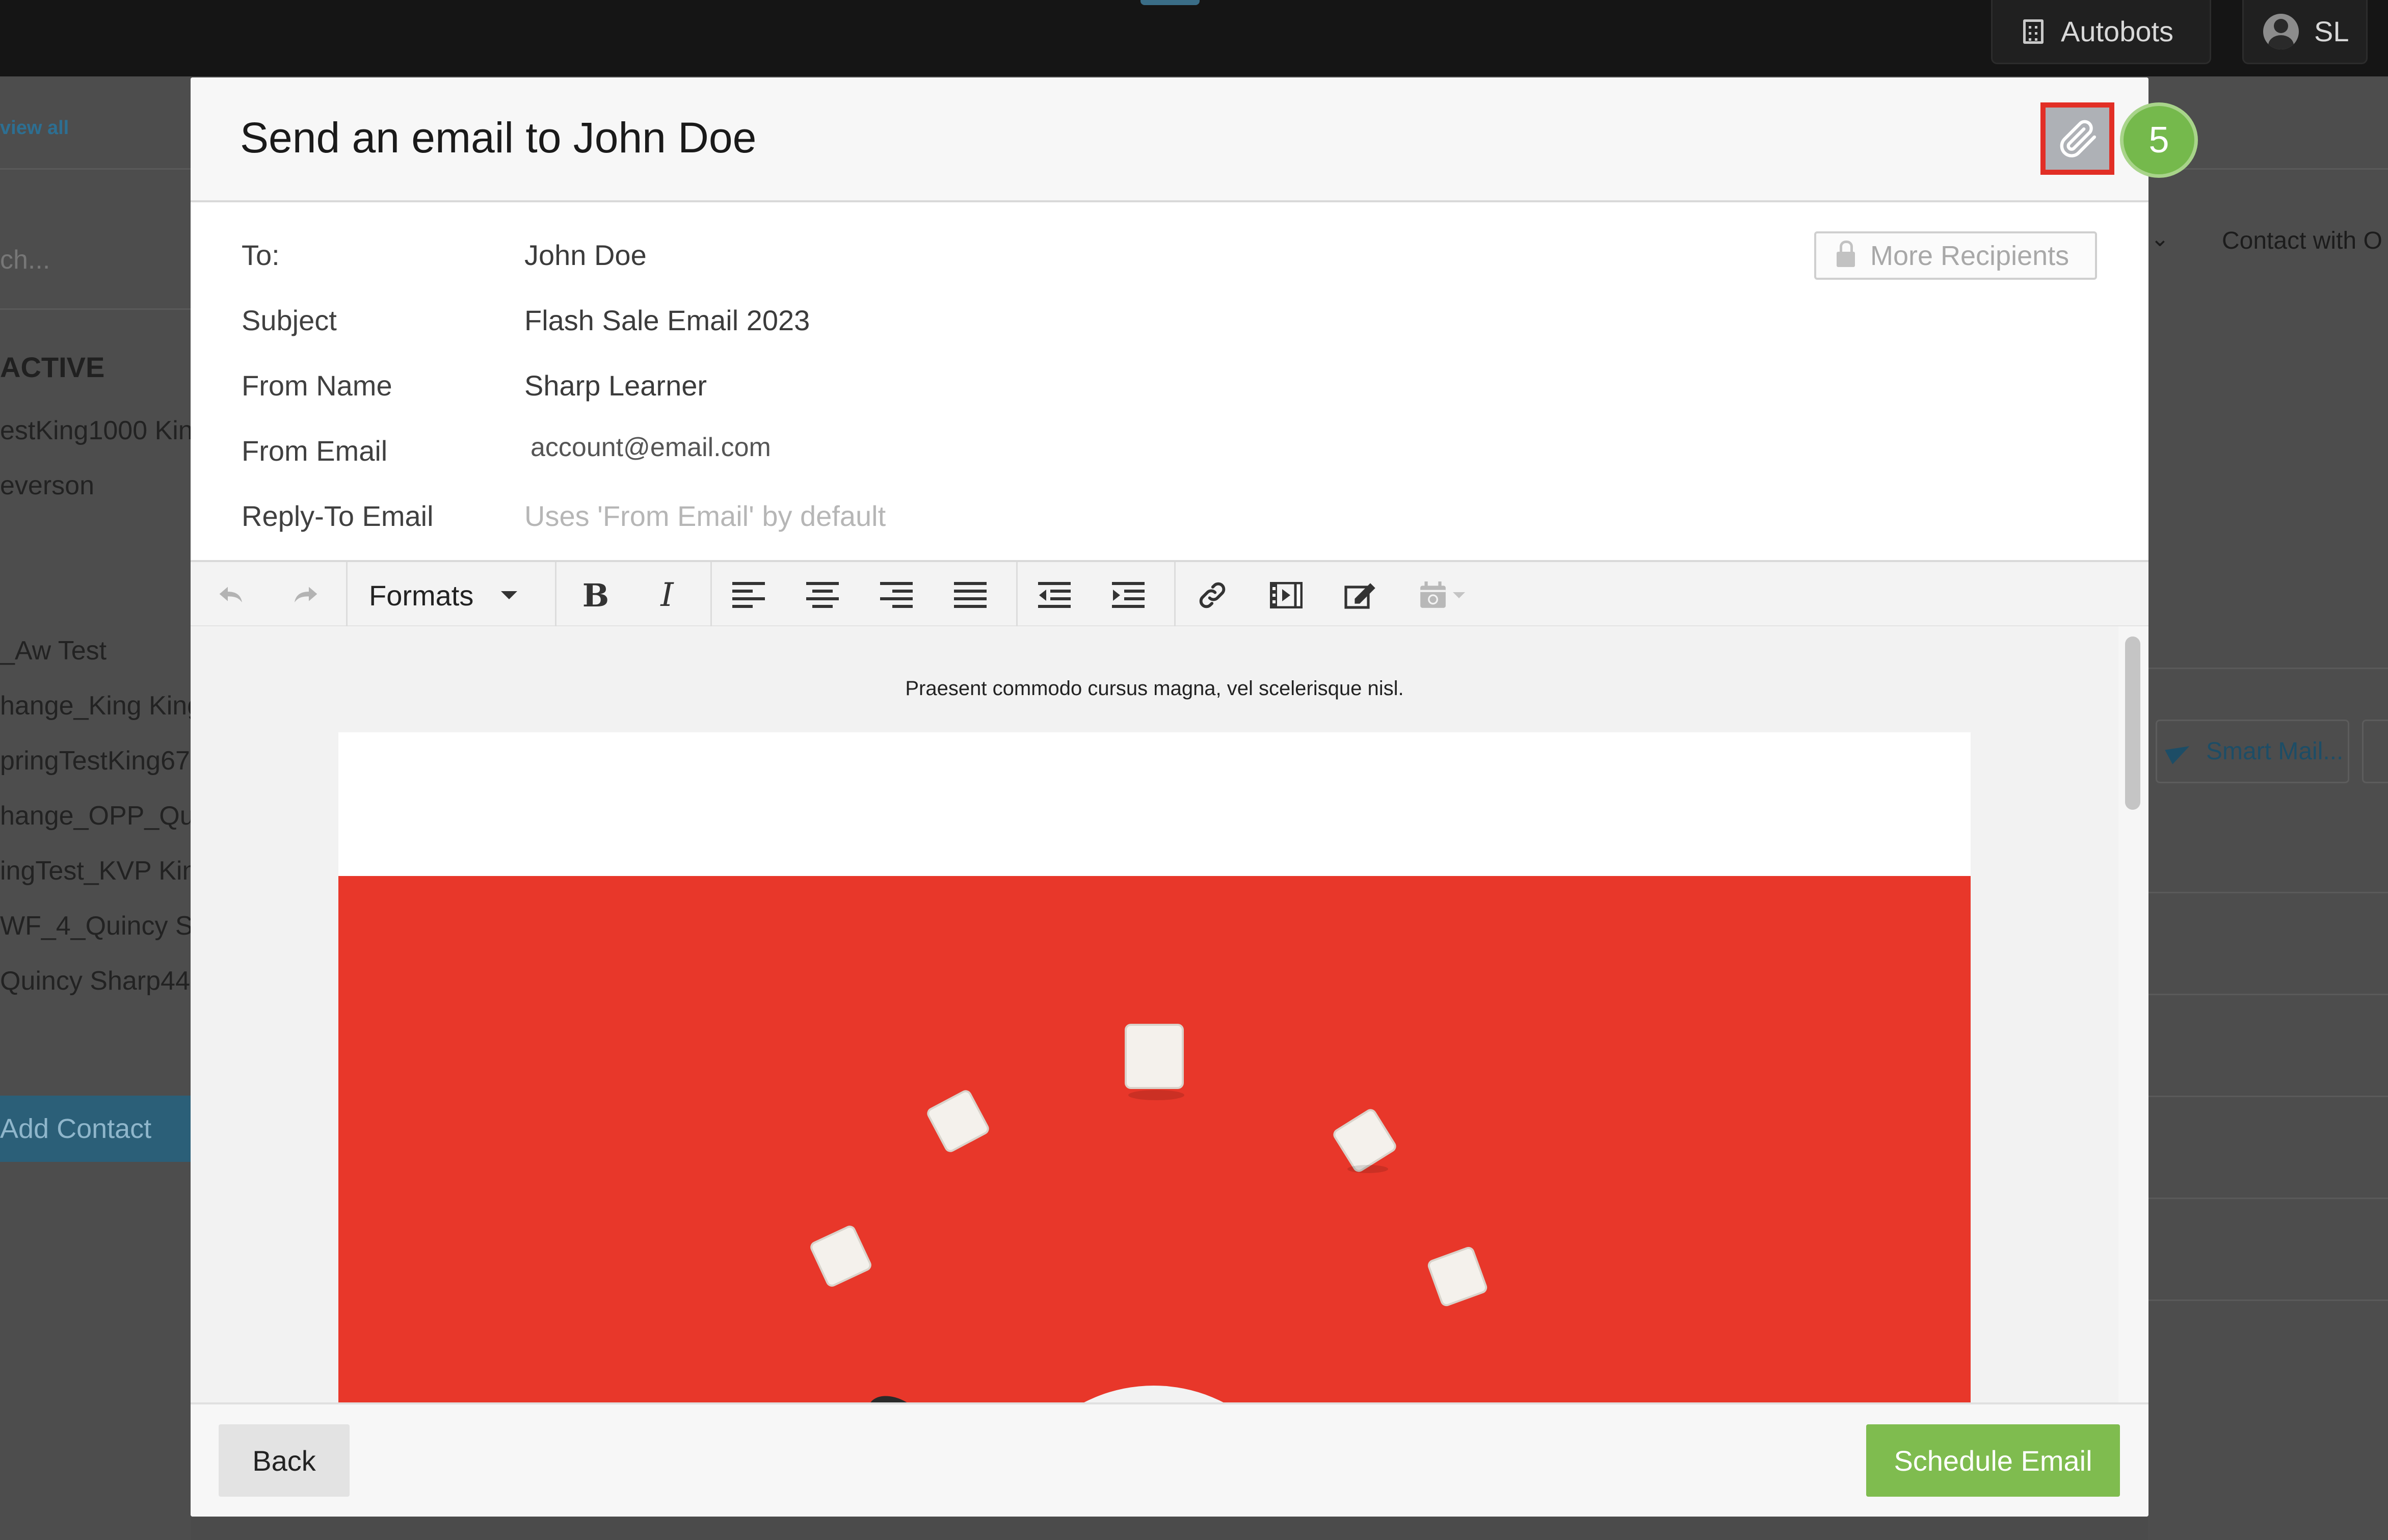 The image size is (2388, 1540). I want to click on back-button-label: Back, so click(284, 1460).